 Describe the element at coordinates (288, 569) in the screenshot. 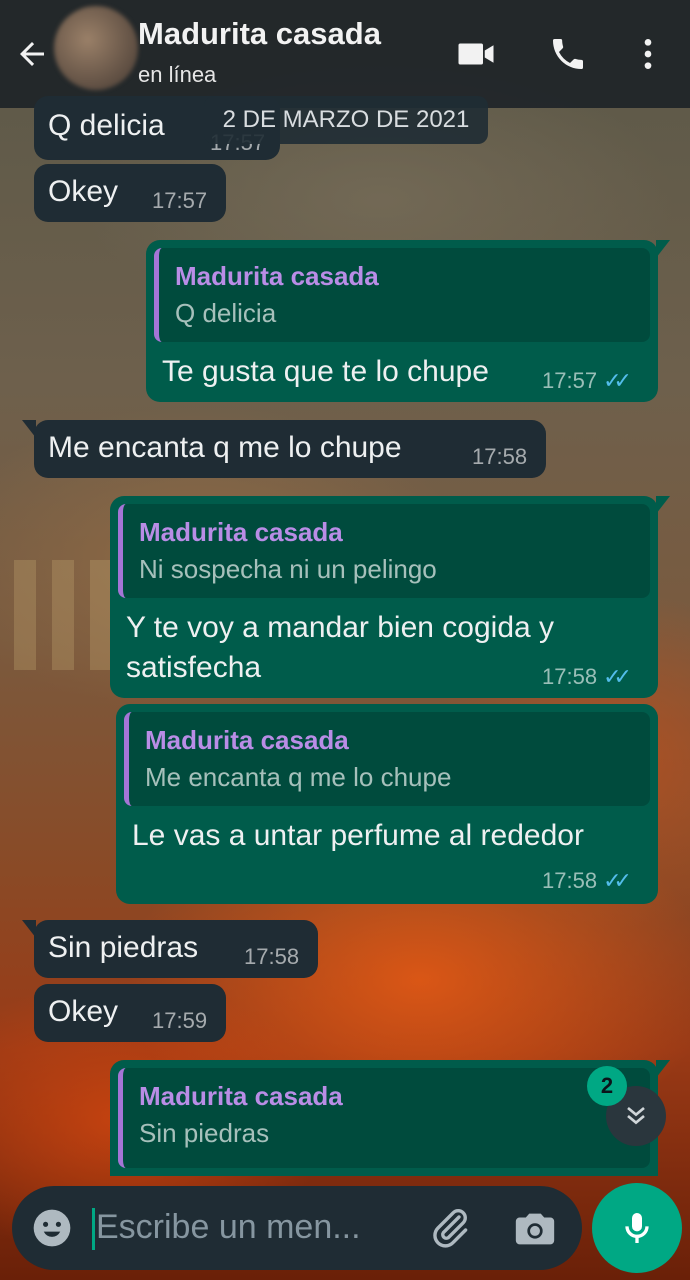

I see `quoted-text: Ni sospecha ni un pelingo` at that location.